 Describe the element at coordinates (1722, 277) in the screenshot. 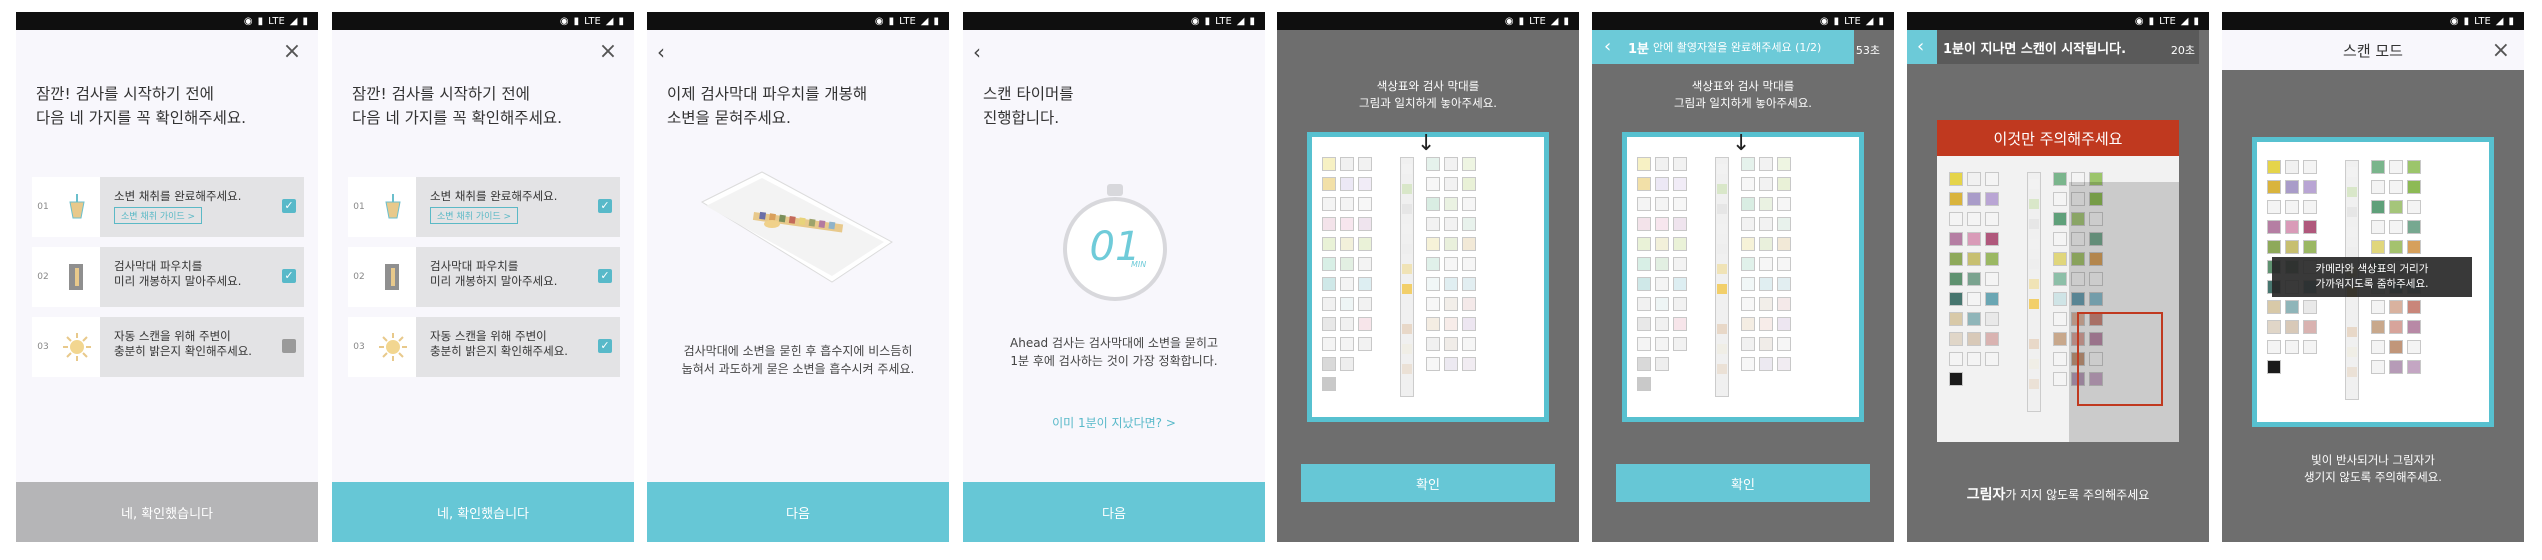

I see `test-strip` at that location.